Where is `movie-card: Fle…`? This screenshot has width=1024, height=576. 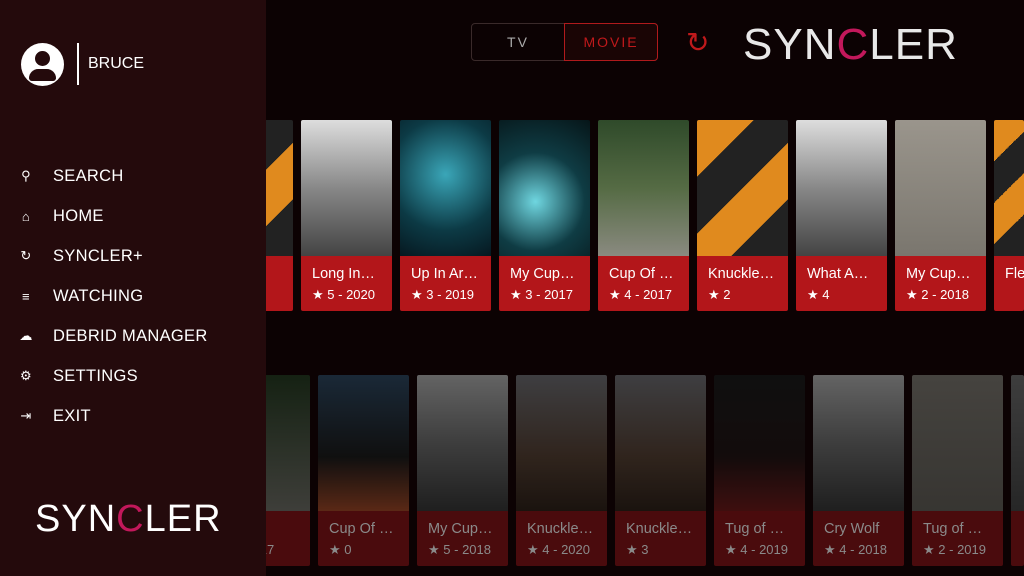
movie-card: Fle… is located at coordinates (1009, 215).